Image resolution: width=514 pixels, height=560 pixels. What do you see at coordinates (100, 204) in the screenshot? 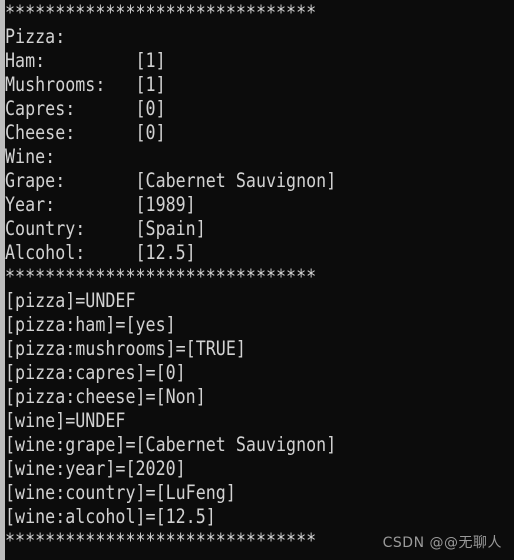
I see `console-line: Year: [1989]` at bounding box center [100, 204].